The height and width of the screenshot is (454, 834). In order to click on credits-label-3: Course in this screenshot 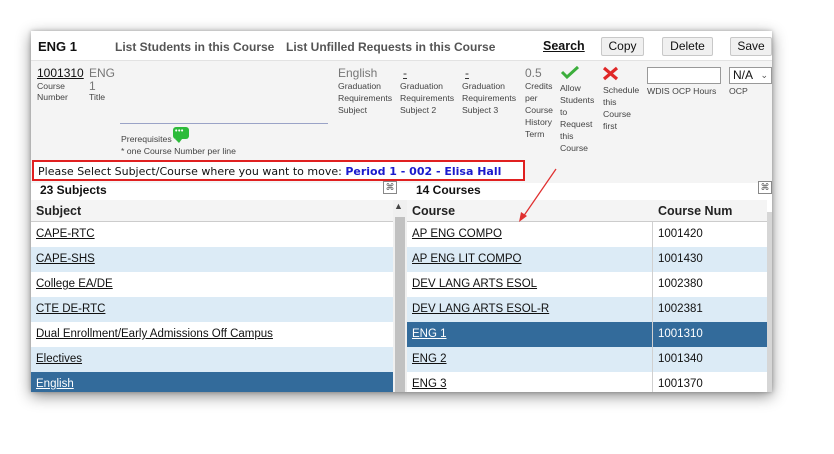, I will do `click(539, 110)`.